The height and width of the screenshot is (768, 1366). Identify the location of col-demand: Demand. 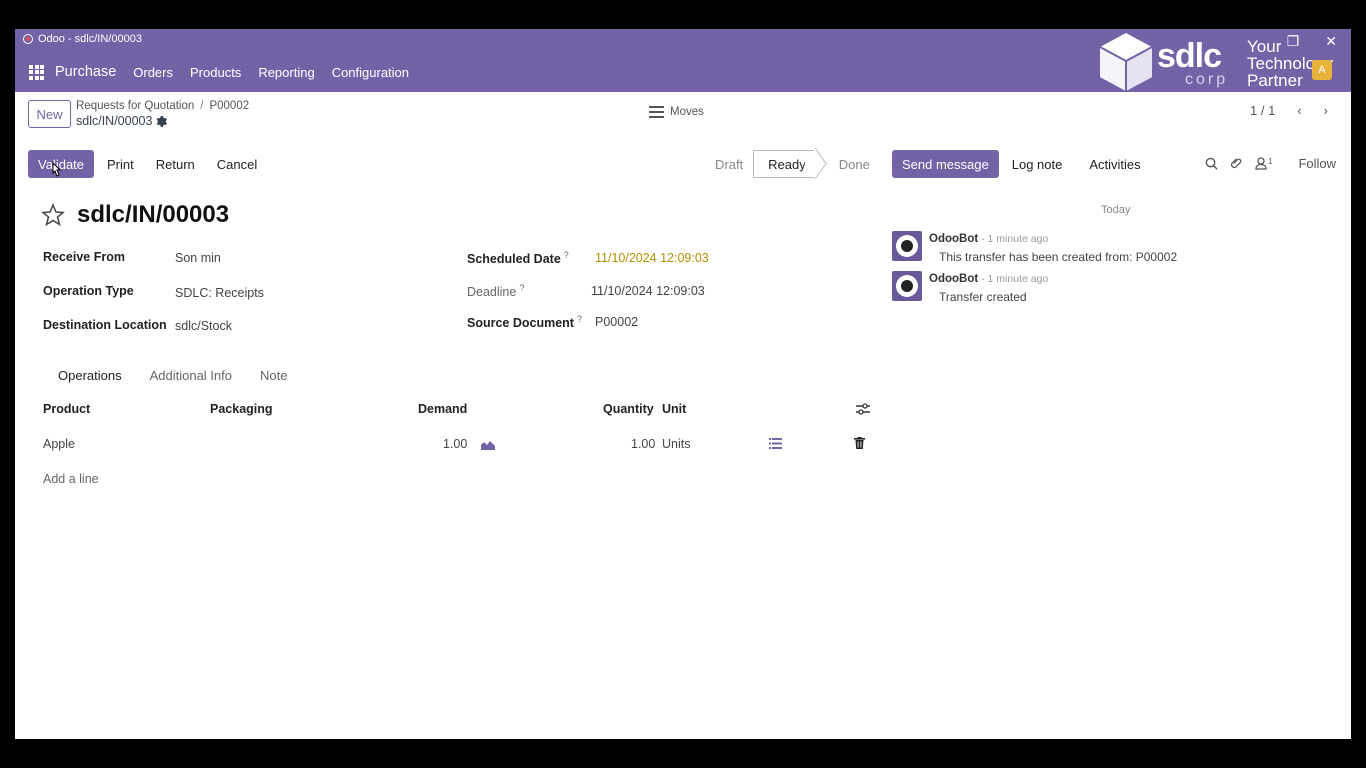
(442, 409).